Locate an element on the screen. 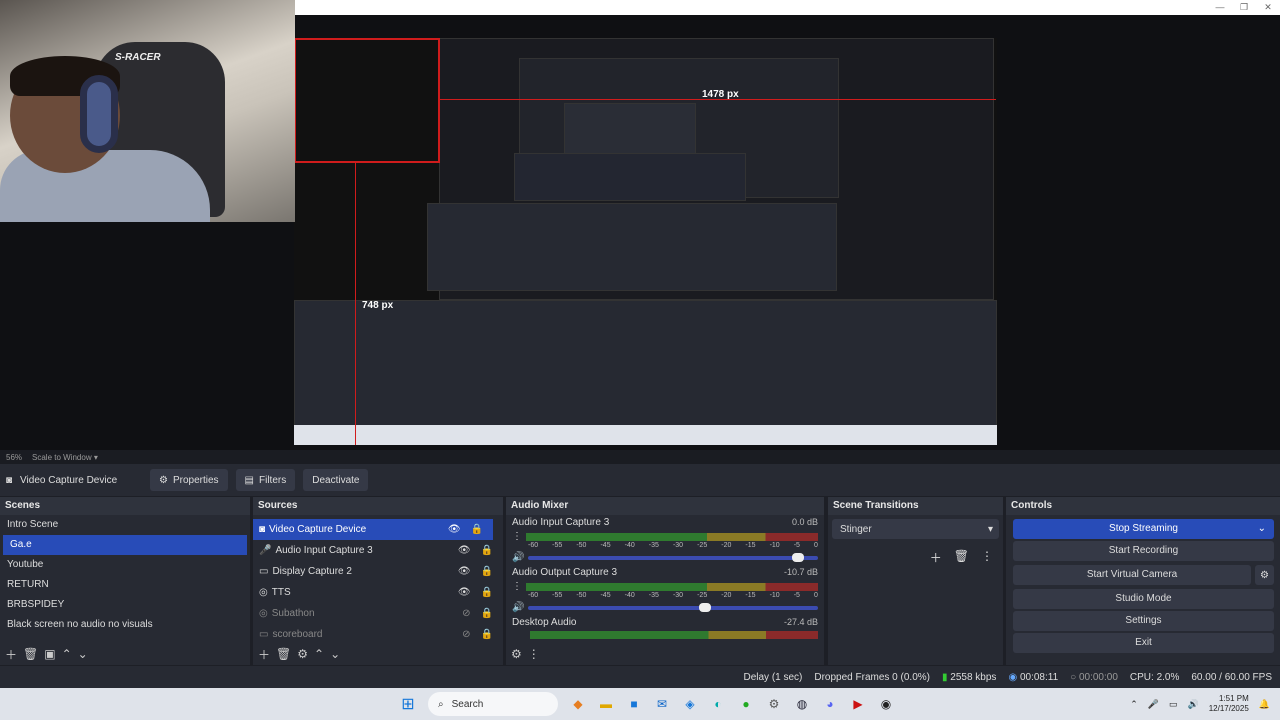 This screenshot has width=1280, height=720. transition-select: Stinger ▾ is located at coordinates (915, 529).